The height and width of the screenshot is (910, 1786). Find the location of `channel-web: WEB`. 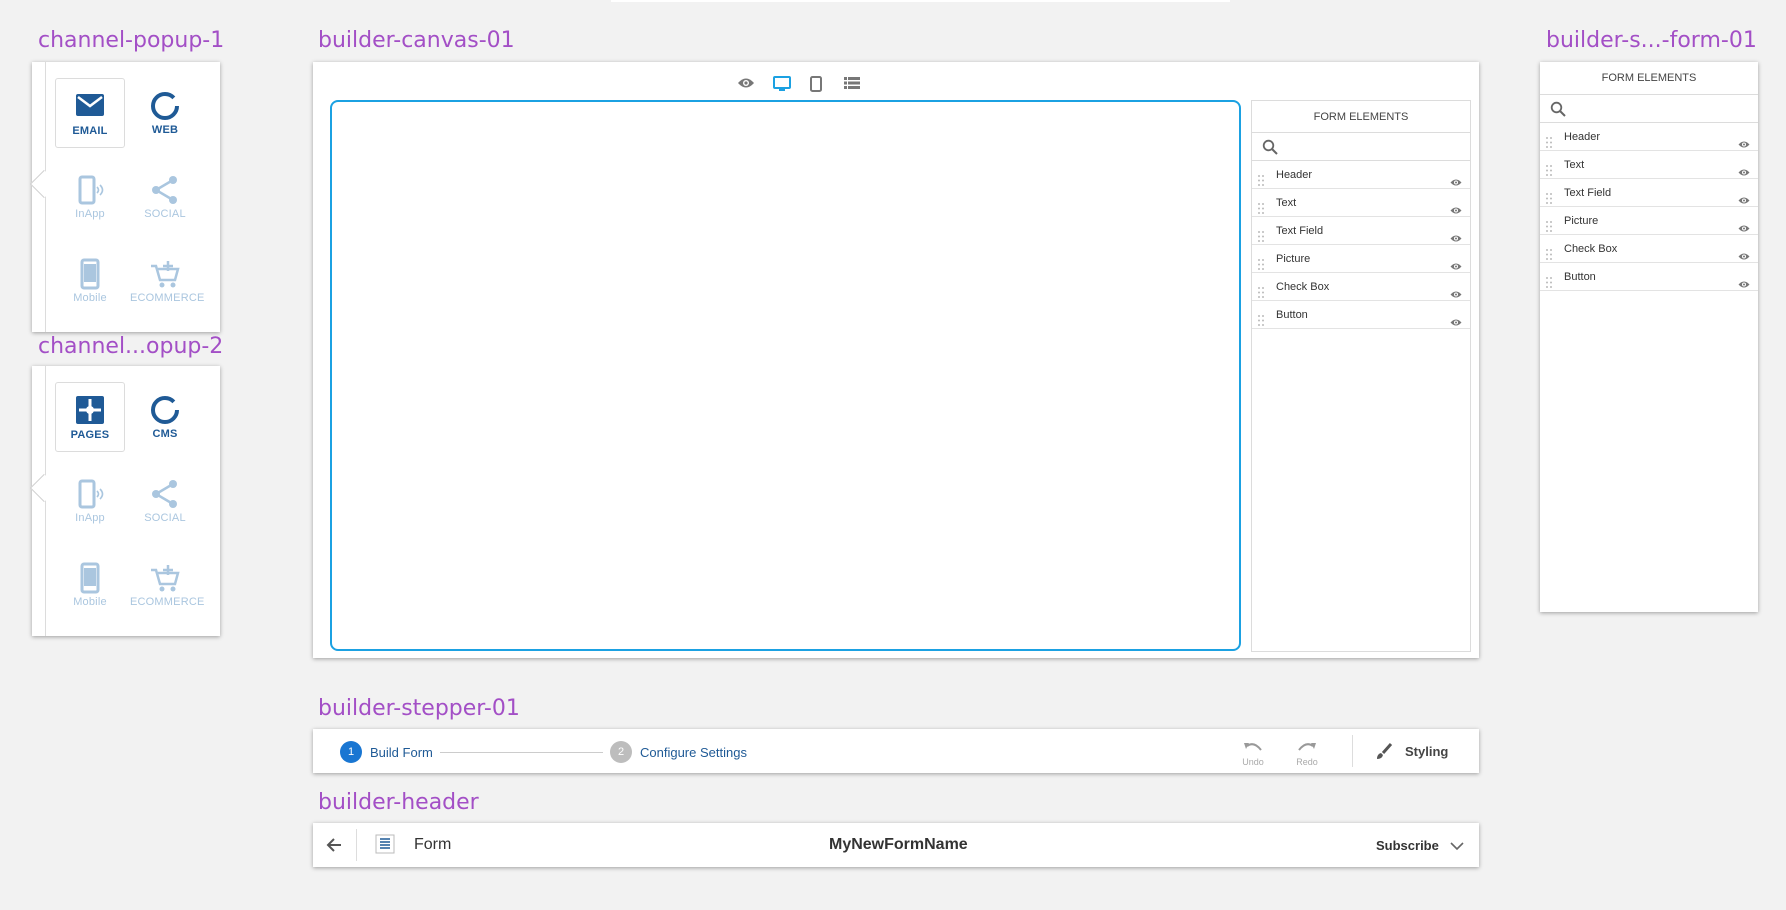

channel-web: WEB is located at coordinates (165, 113).